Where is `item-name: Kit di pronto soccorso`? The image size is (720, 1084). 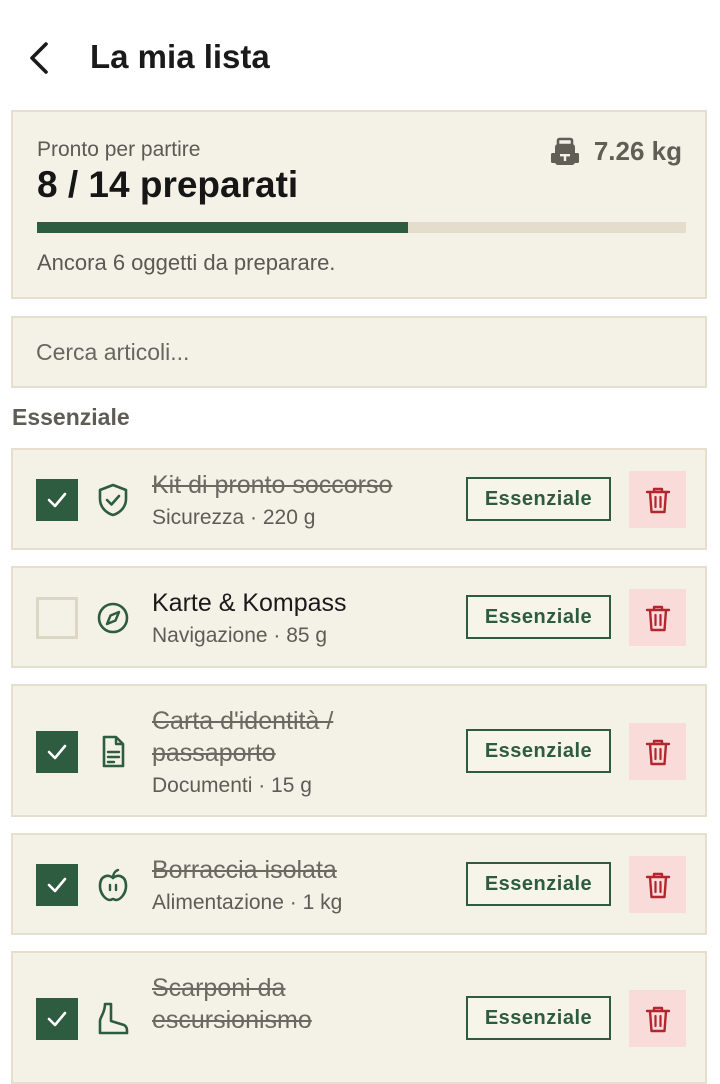 item-name: Kit di pronto soccorso is located at coordinates (272, 485).